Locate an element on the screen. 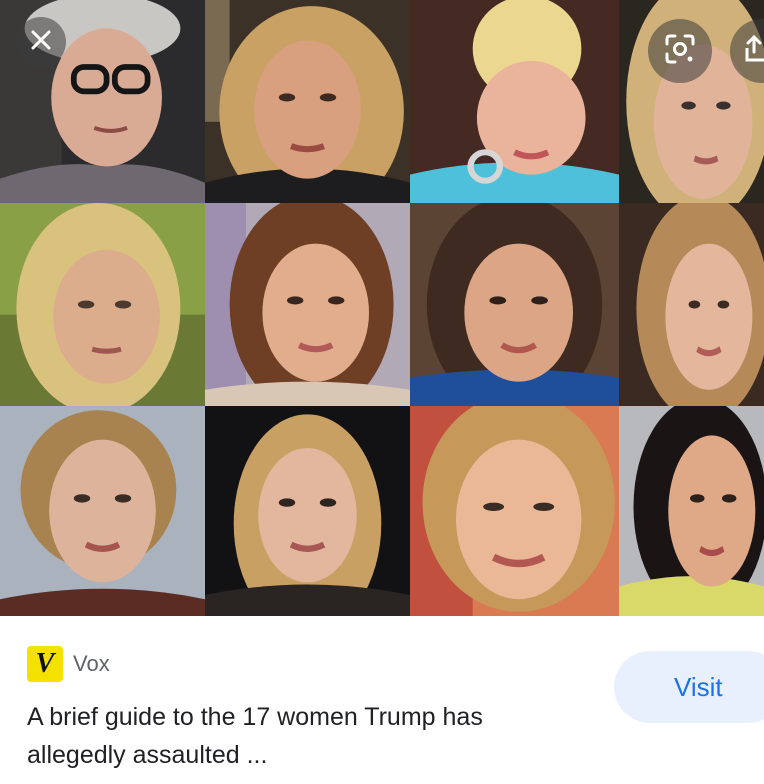  lens-search-button is located at coordinates (680, 51).